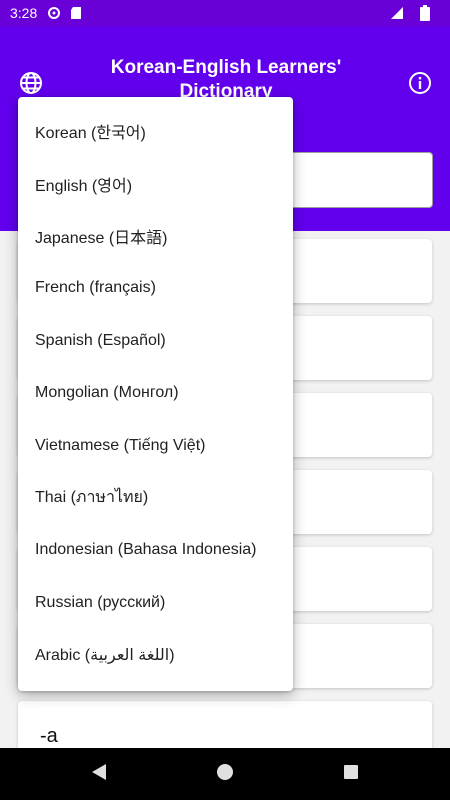 The image size is (450, 800). What do you see at coordinates (226, 78) in the screenshot?
I see `app-title: Korean-English Learners' Dictionary` at bounding box center [226, 78].